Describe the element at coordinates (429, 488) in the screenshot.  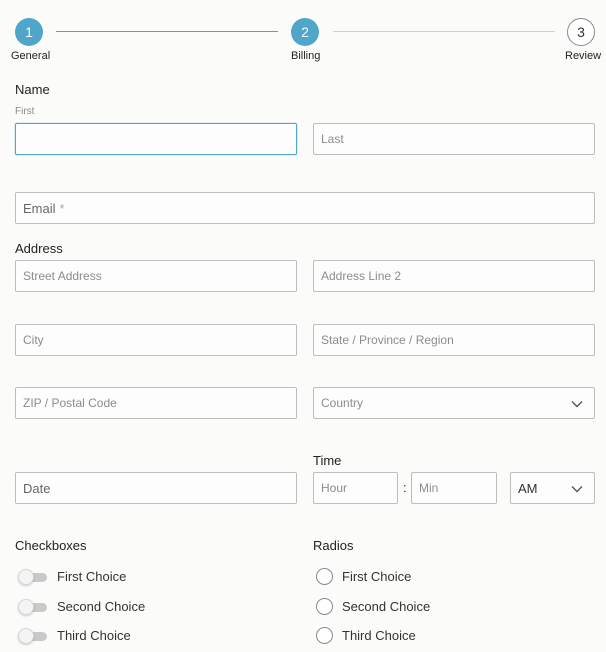
I see `minute-placeholder: Min` at that location.